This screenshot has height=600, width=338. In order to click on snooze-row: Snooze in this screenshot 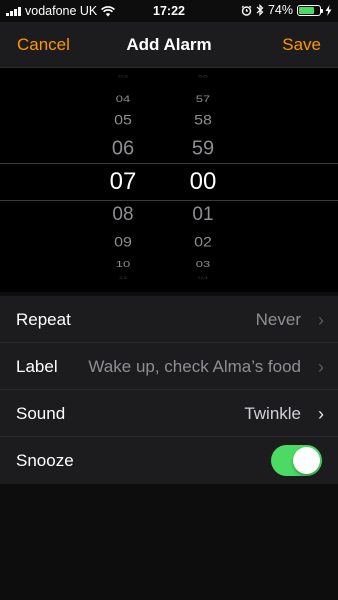, I will do `click(169, 460)`.